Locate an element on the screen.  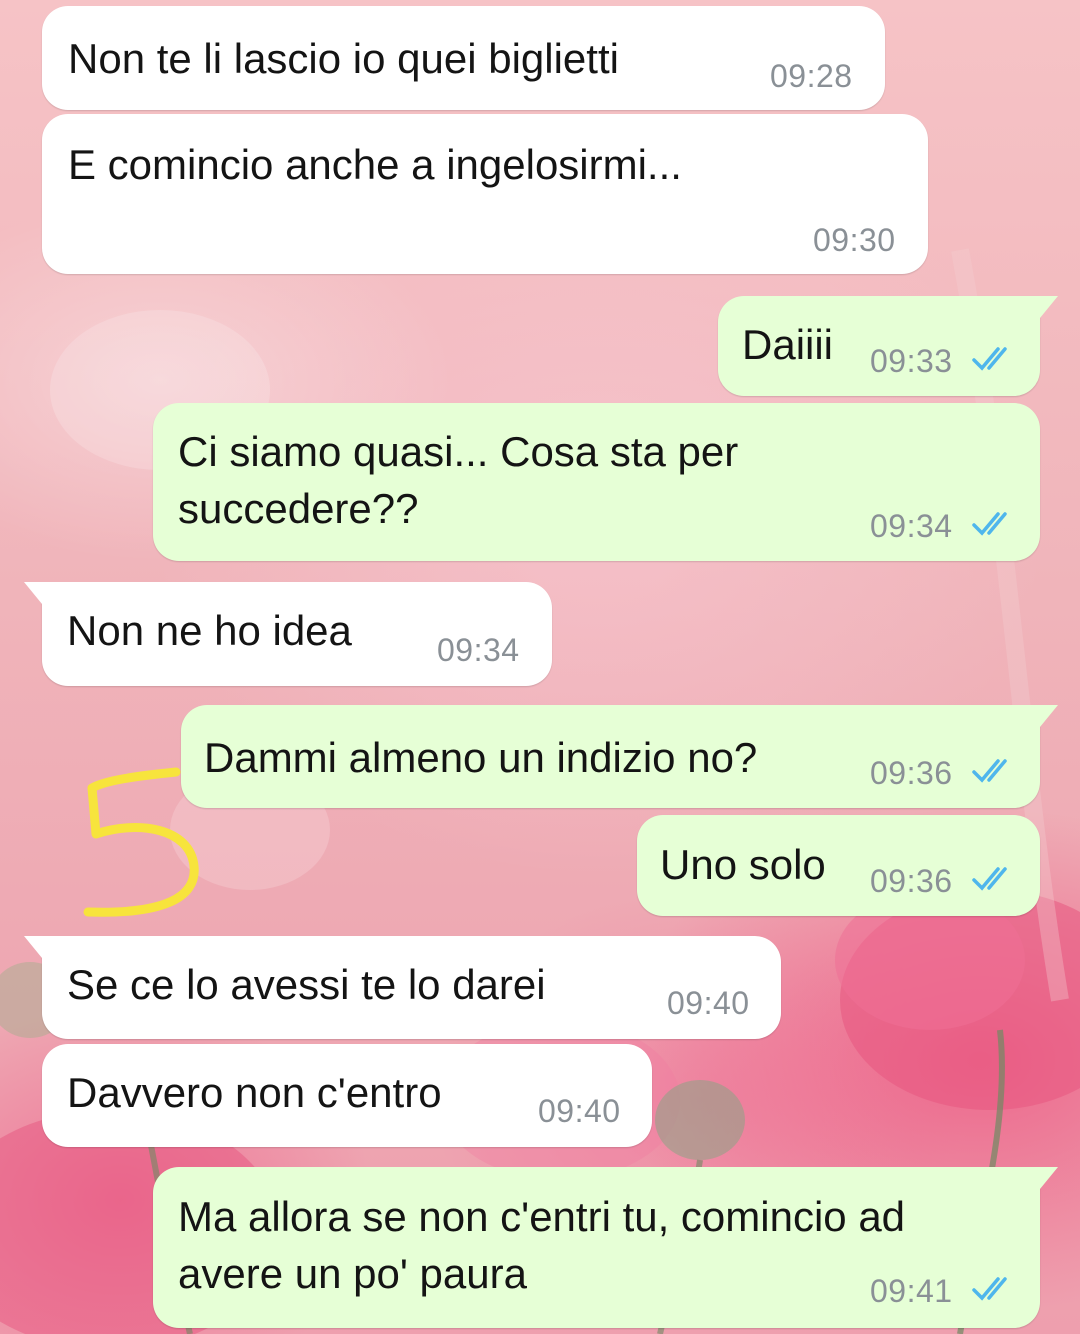
message-text: Uno solo is located at coordinates (743, 864).